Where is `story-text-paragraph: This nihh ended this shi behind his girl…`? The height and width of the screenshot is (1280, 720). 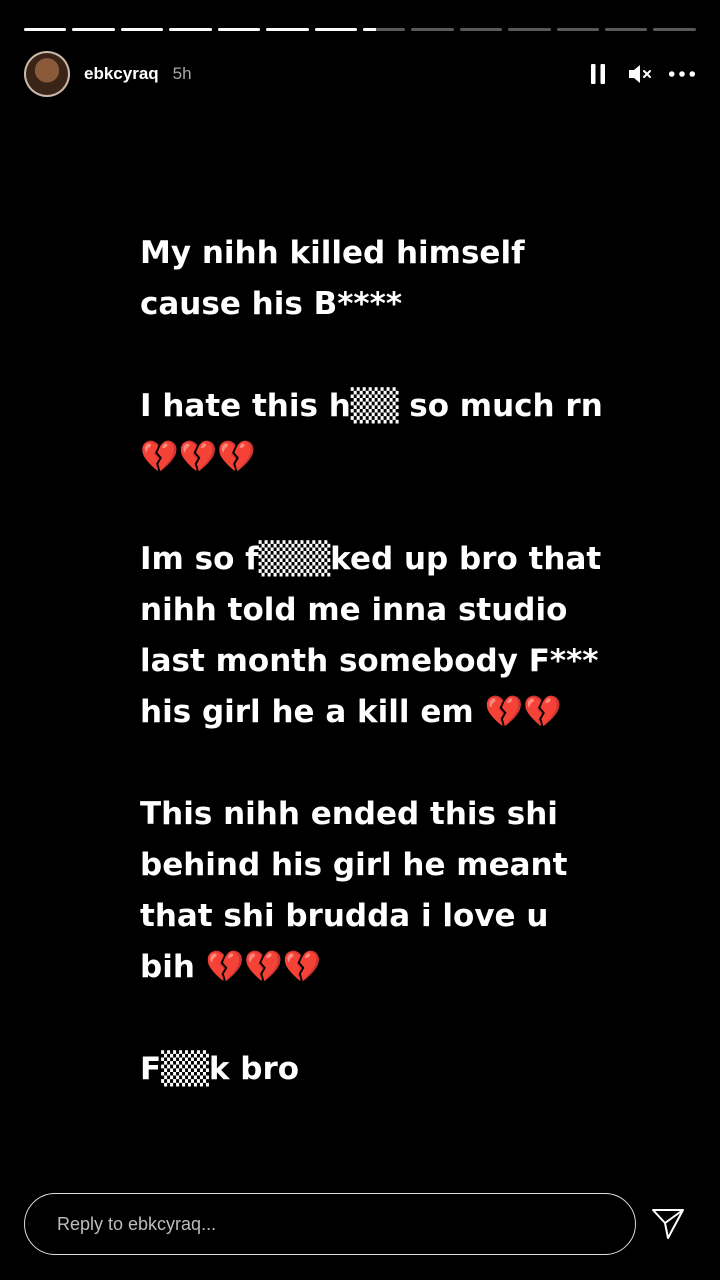
story-text-paragraph: This nihh ended this shi behind his girl… is located at coordinates (359, 890).